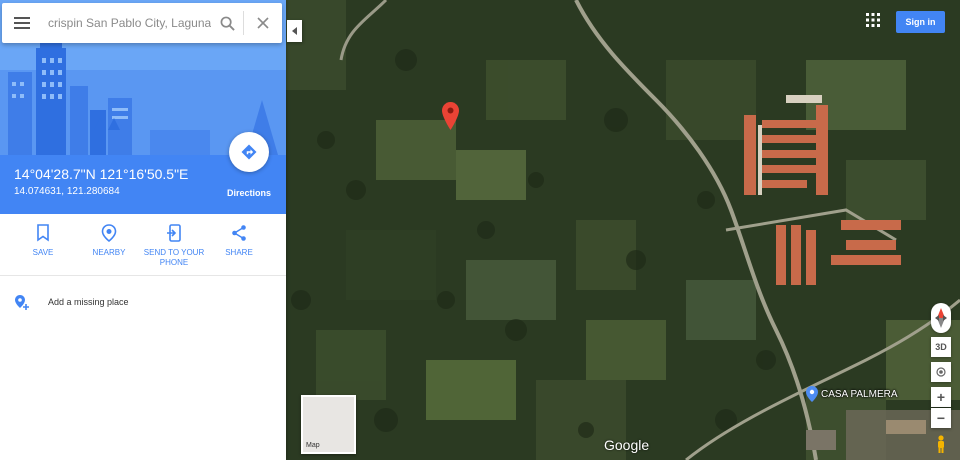 This screenshot has height=460, width=960. Describe the element at coordinates (174, 257) in the screenshot. I see `send-to-phone-label: SEND TO YOUR PHONE` at that location.